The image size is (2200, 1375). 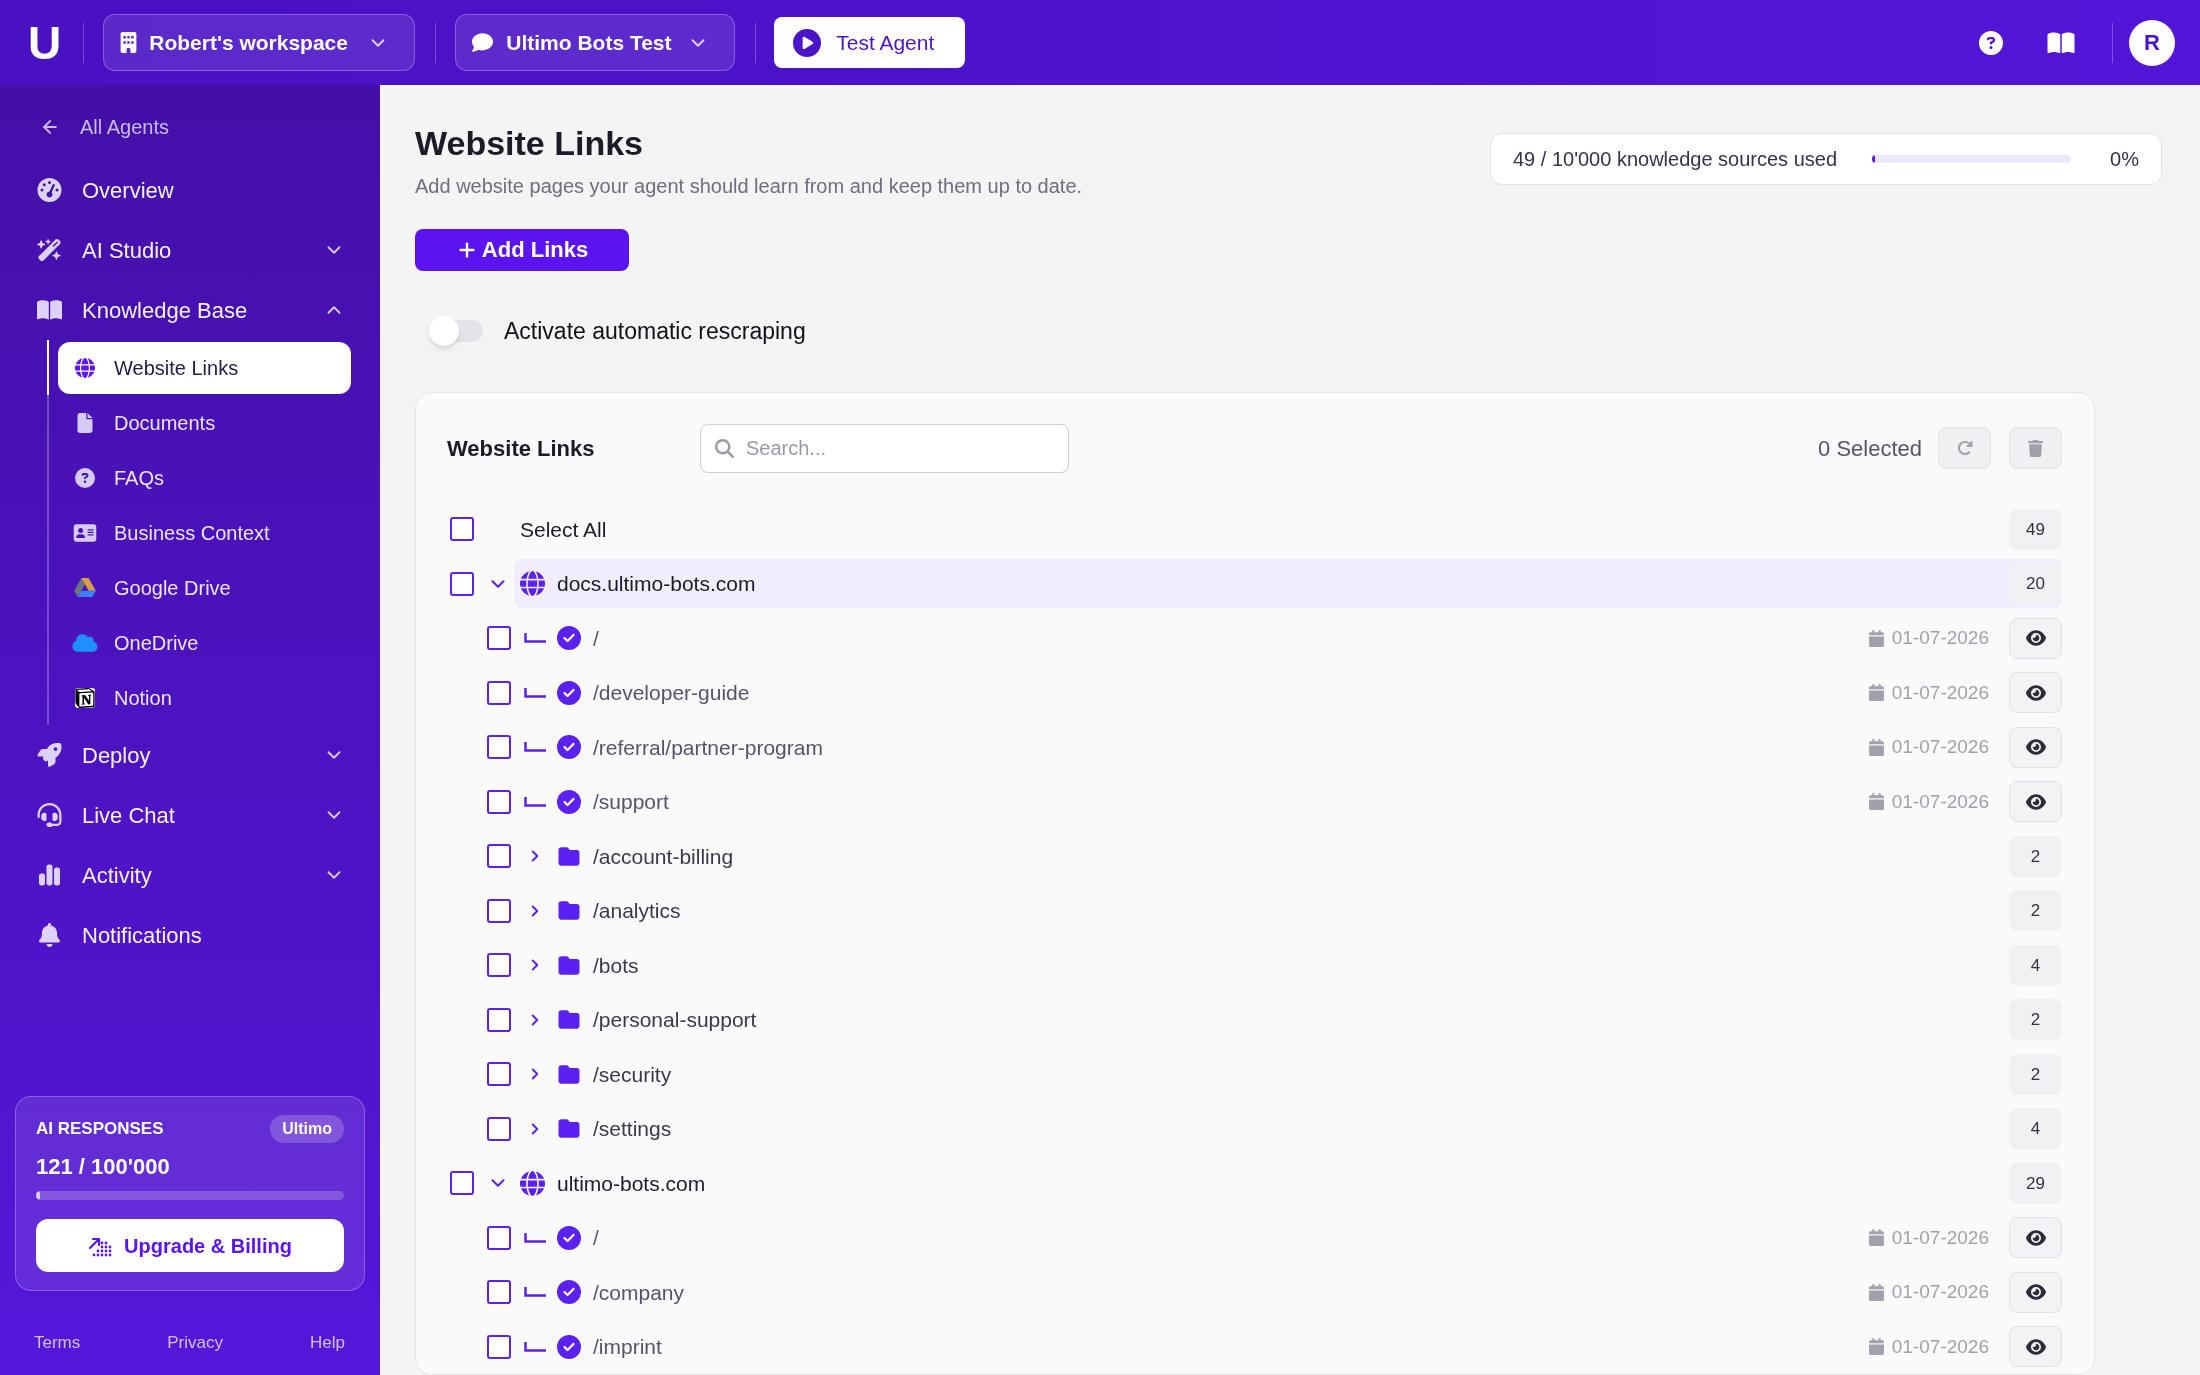 I want to click on sidebar-subitem: OneDrive, so click(x=204, y=642).